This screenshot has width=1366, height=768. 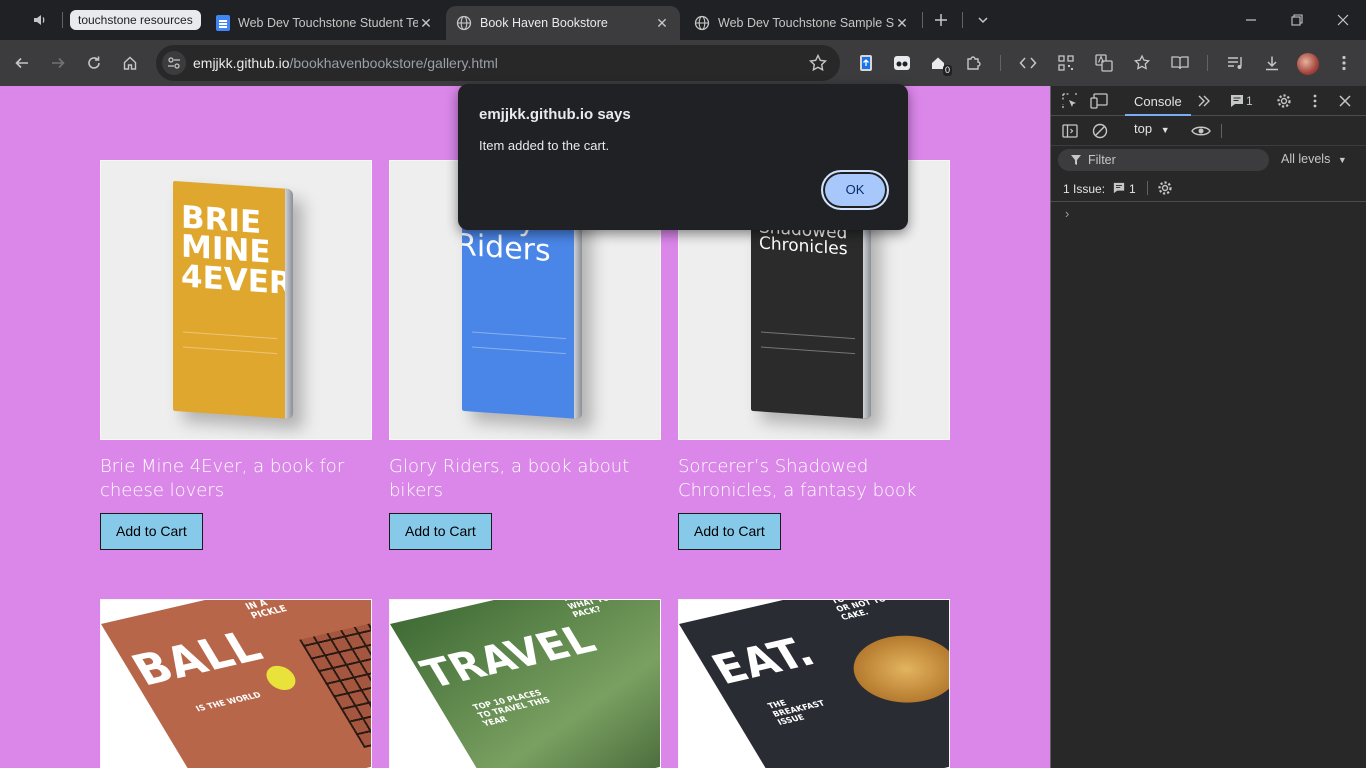 I want to click on media-controls-button, so click(x=1236, y=63).